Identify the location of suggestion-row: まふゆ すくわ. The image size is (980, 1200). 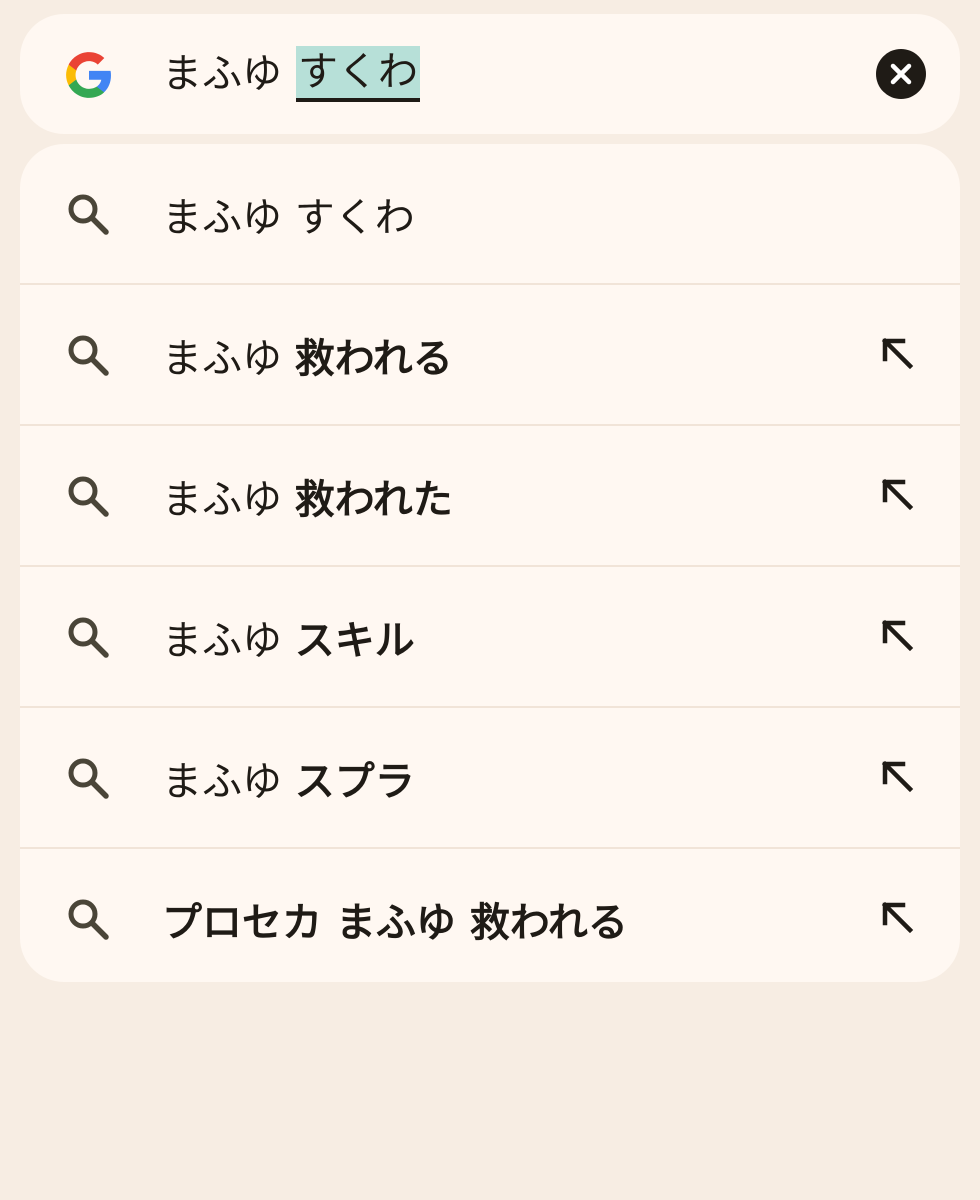
(490, 214).